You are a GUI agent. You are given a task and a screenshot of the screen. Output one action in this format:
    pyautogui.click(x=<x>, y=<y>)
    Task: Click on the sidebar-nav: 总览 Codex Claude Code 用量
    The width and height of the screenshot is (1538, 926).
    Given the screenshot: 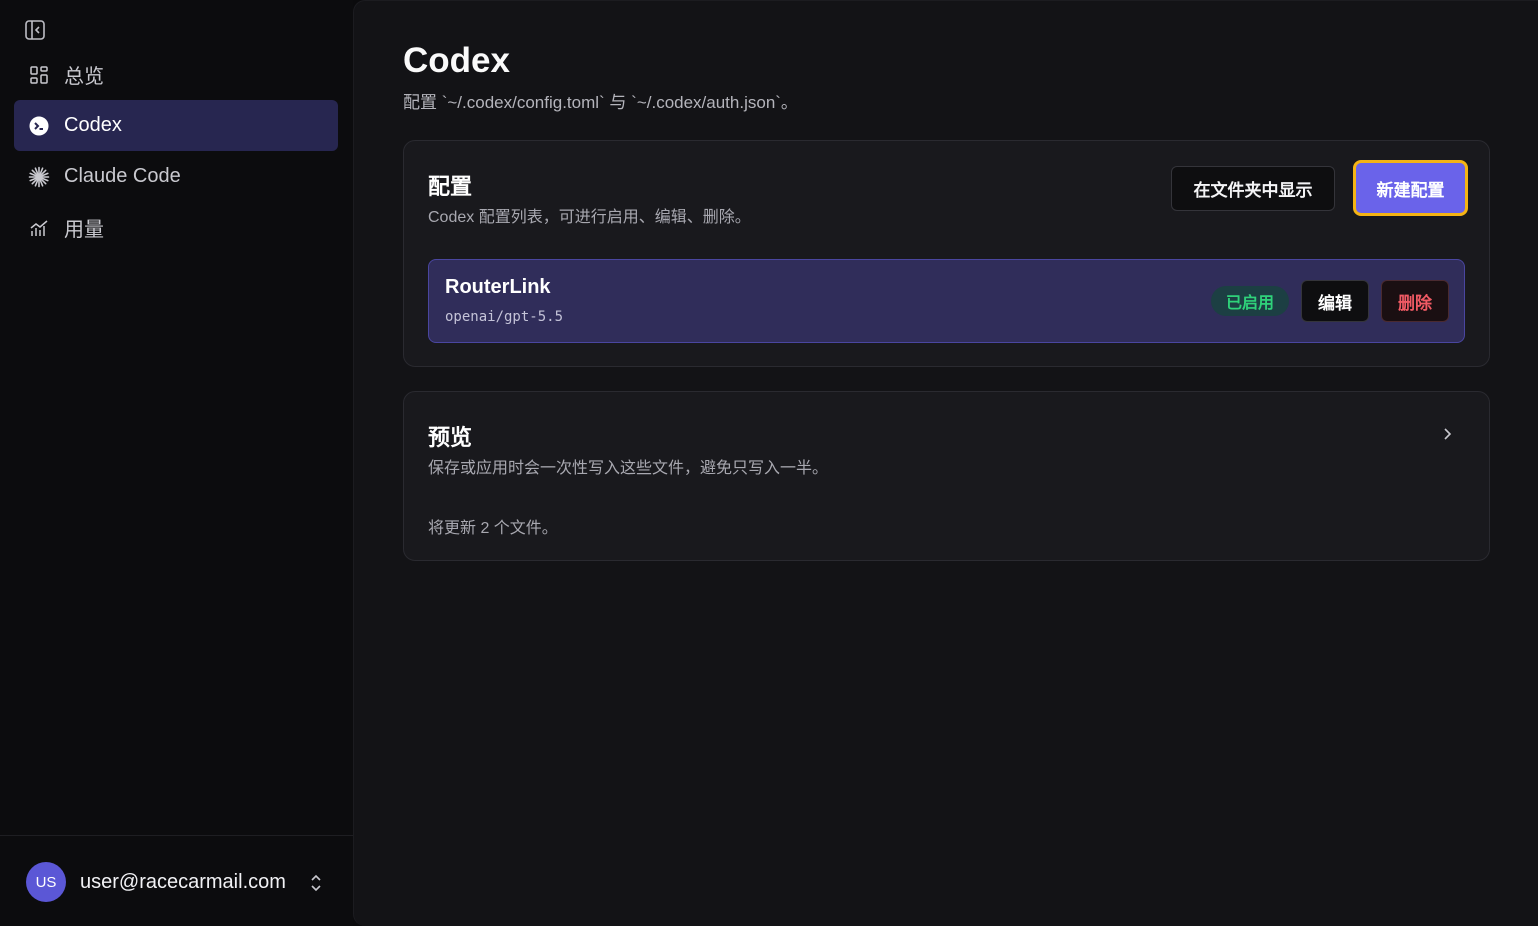 What is the action you would take?
    pyautogui.click(x=176, y=151)
    